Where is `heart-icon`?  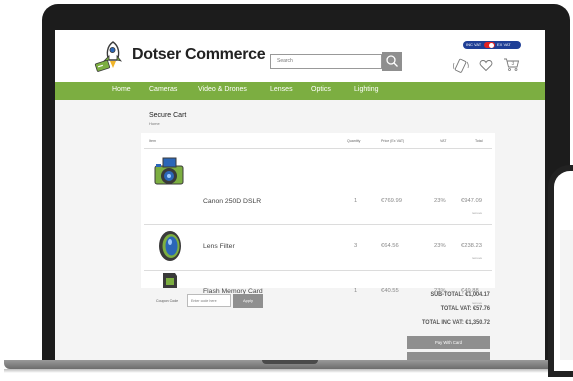 heart-icon is located at coordinates (486, 65).